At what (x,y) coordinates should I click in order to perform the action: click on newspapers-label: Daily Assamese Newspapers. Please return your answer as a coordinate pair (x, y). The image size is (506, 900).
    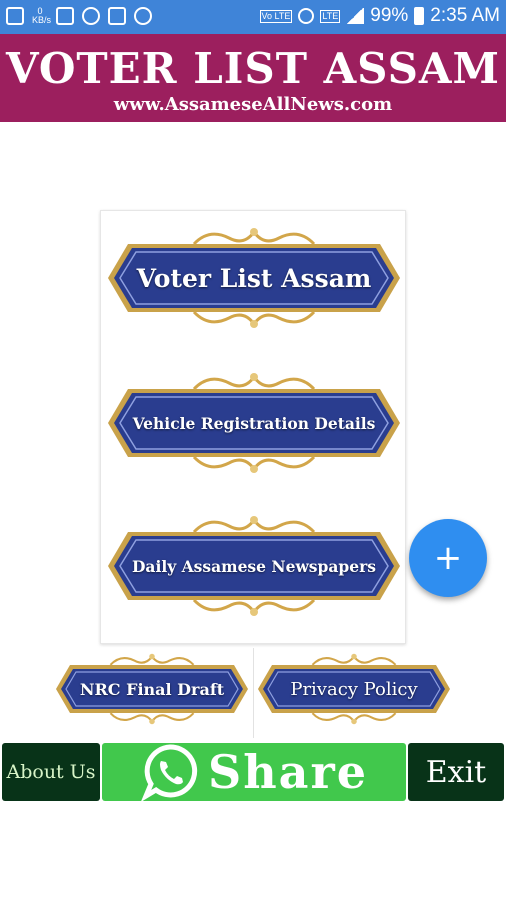
    Looking at the image, I should click on (253, 566).